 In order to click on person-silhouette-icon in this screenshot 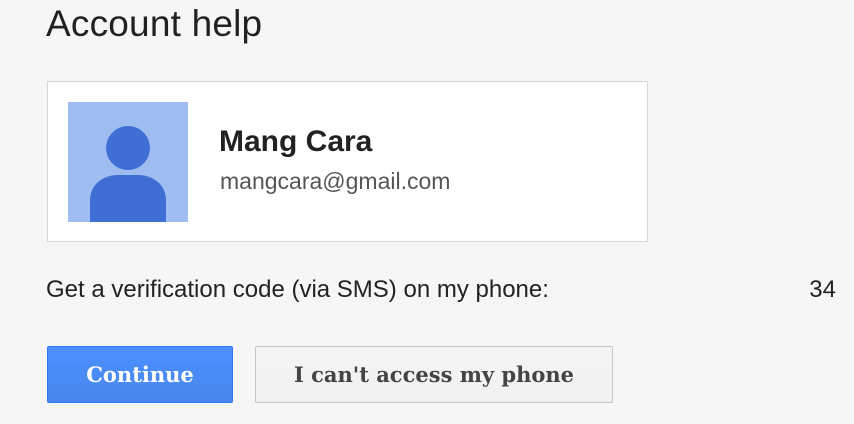, I will do `click(128, 162)`.